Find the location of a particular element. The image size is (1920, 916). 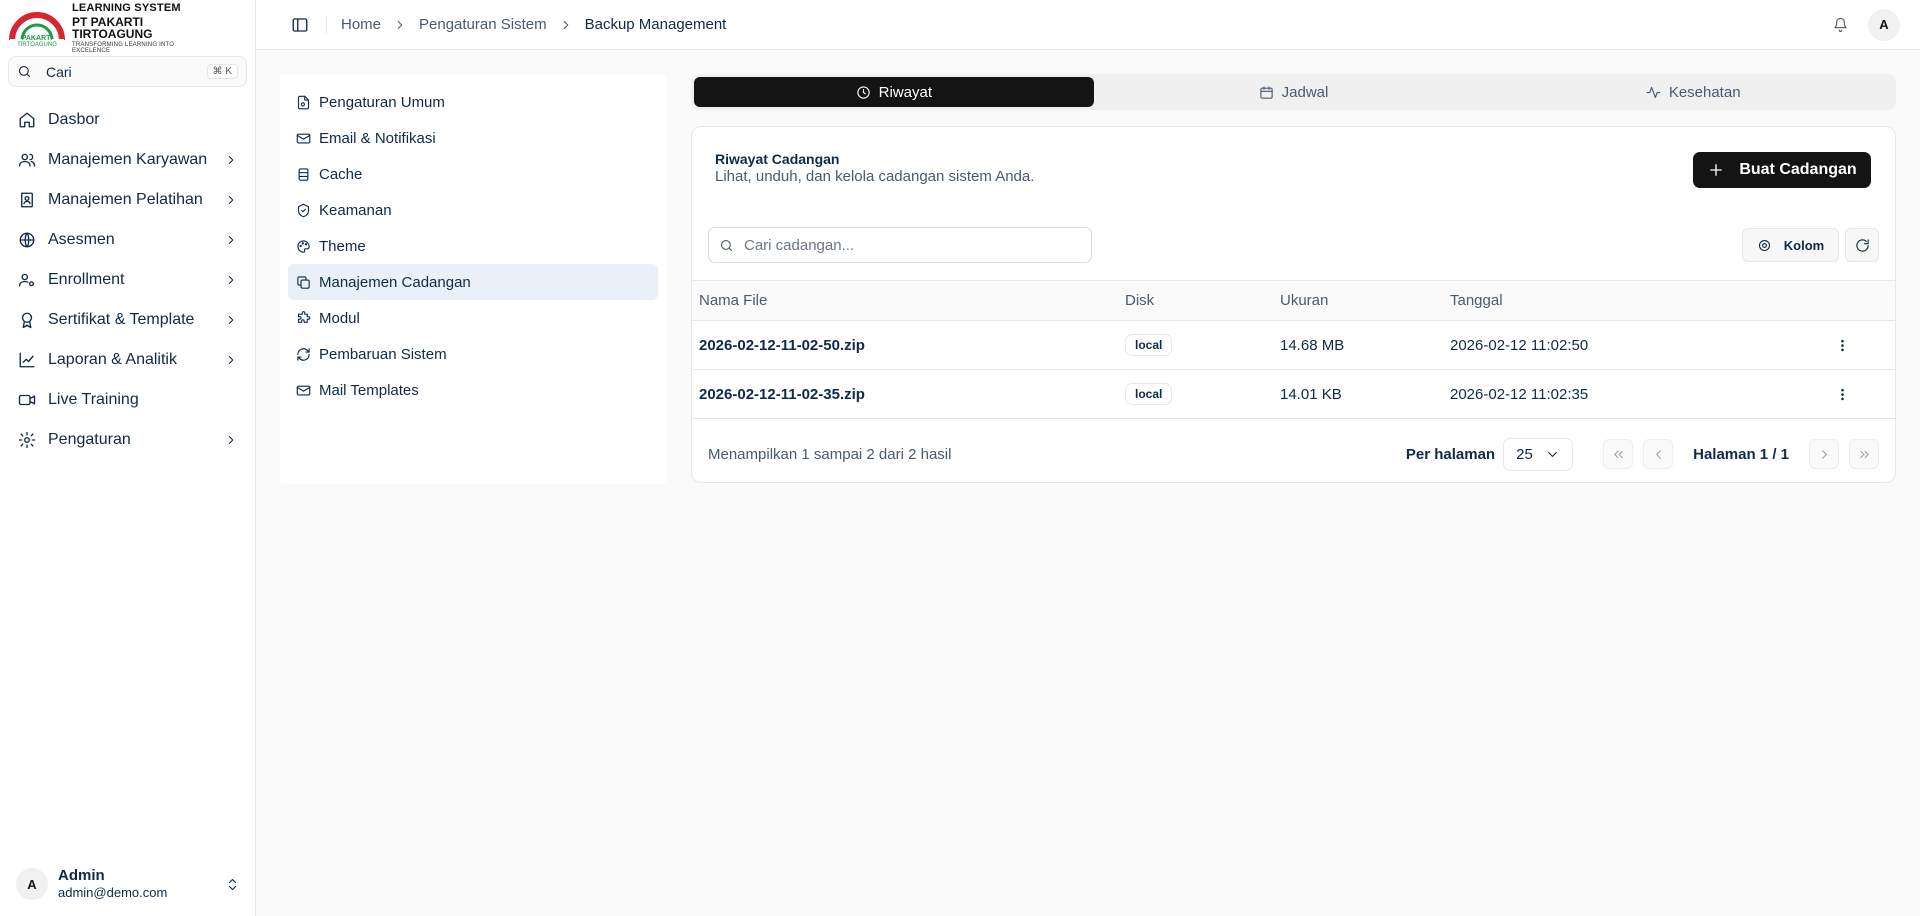

backup-file-name: 2026-02-12-11-02-50.zip is located at coordinates (782, 345).